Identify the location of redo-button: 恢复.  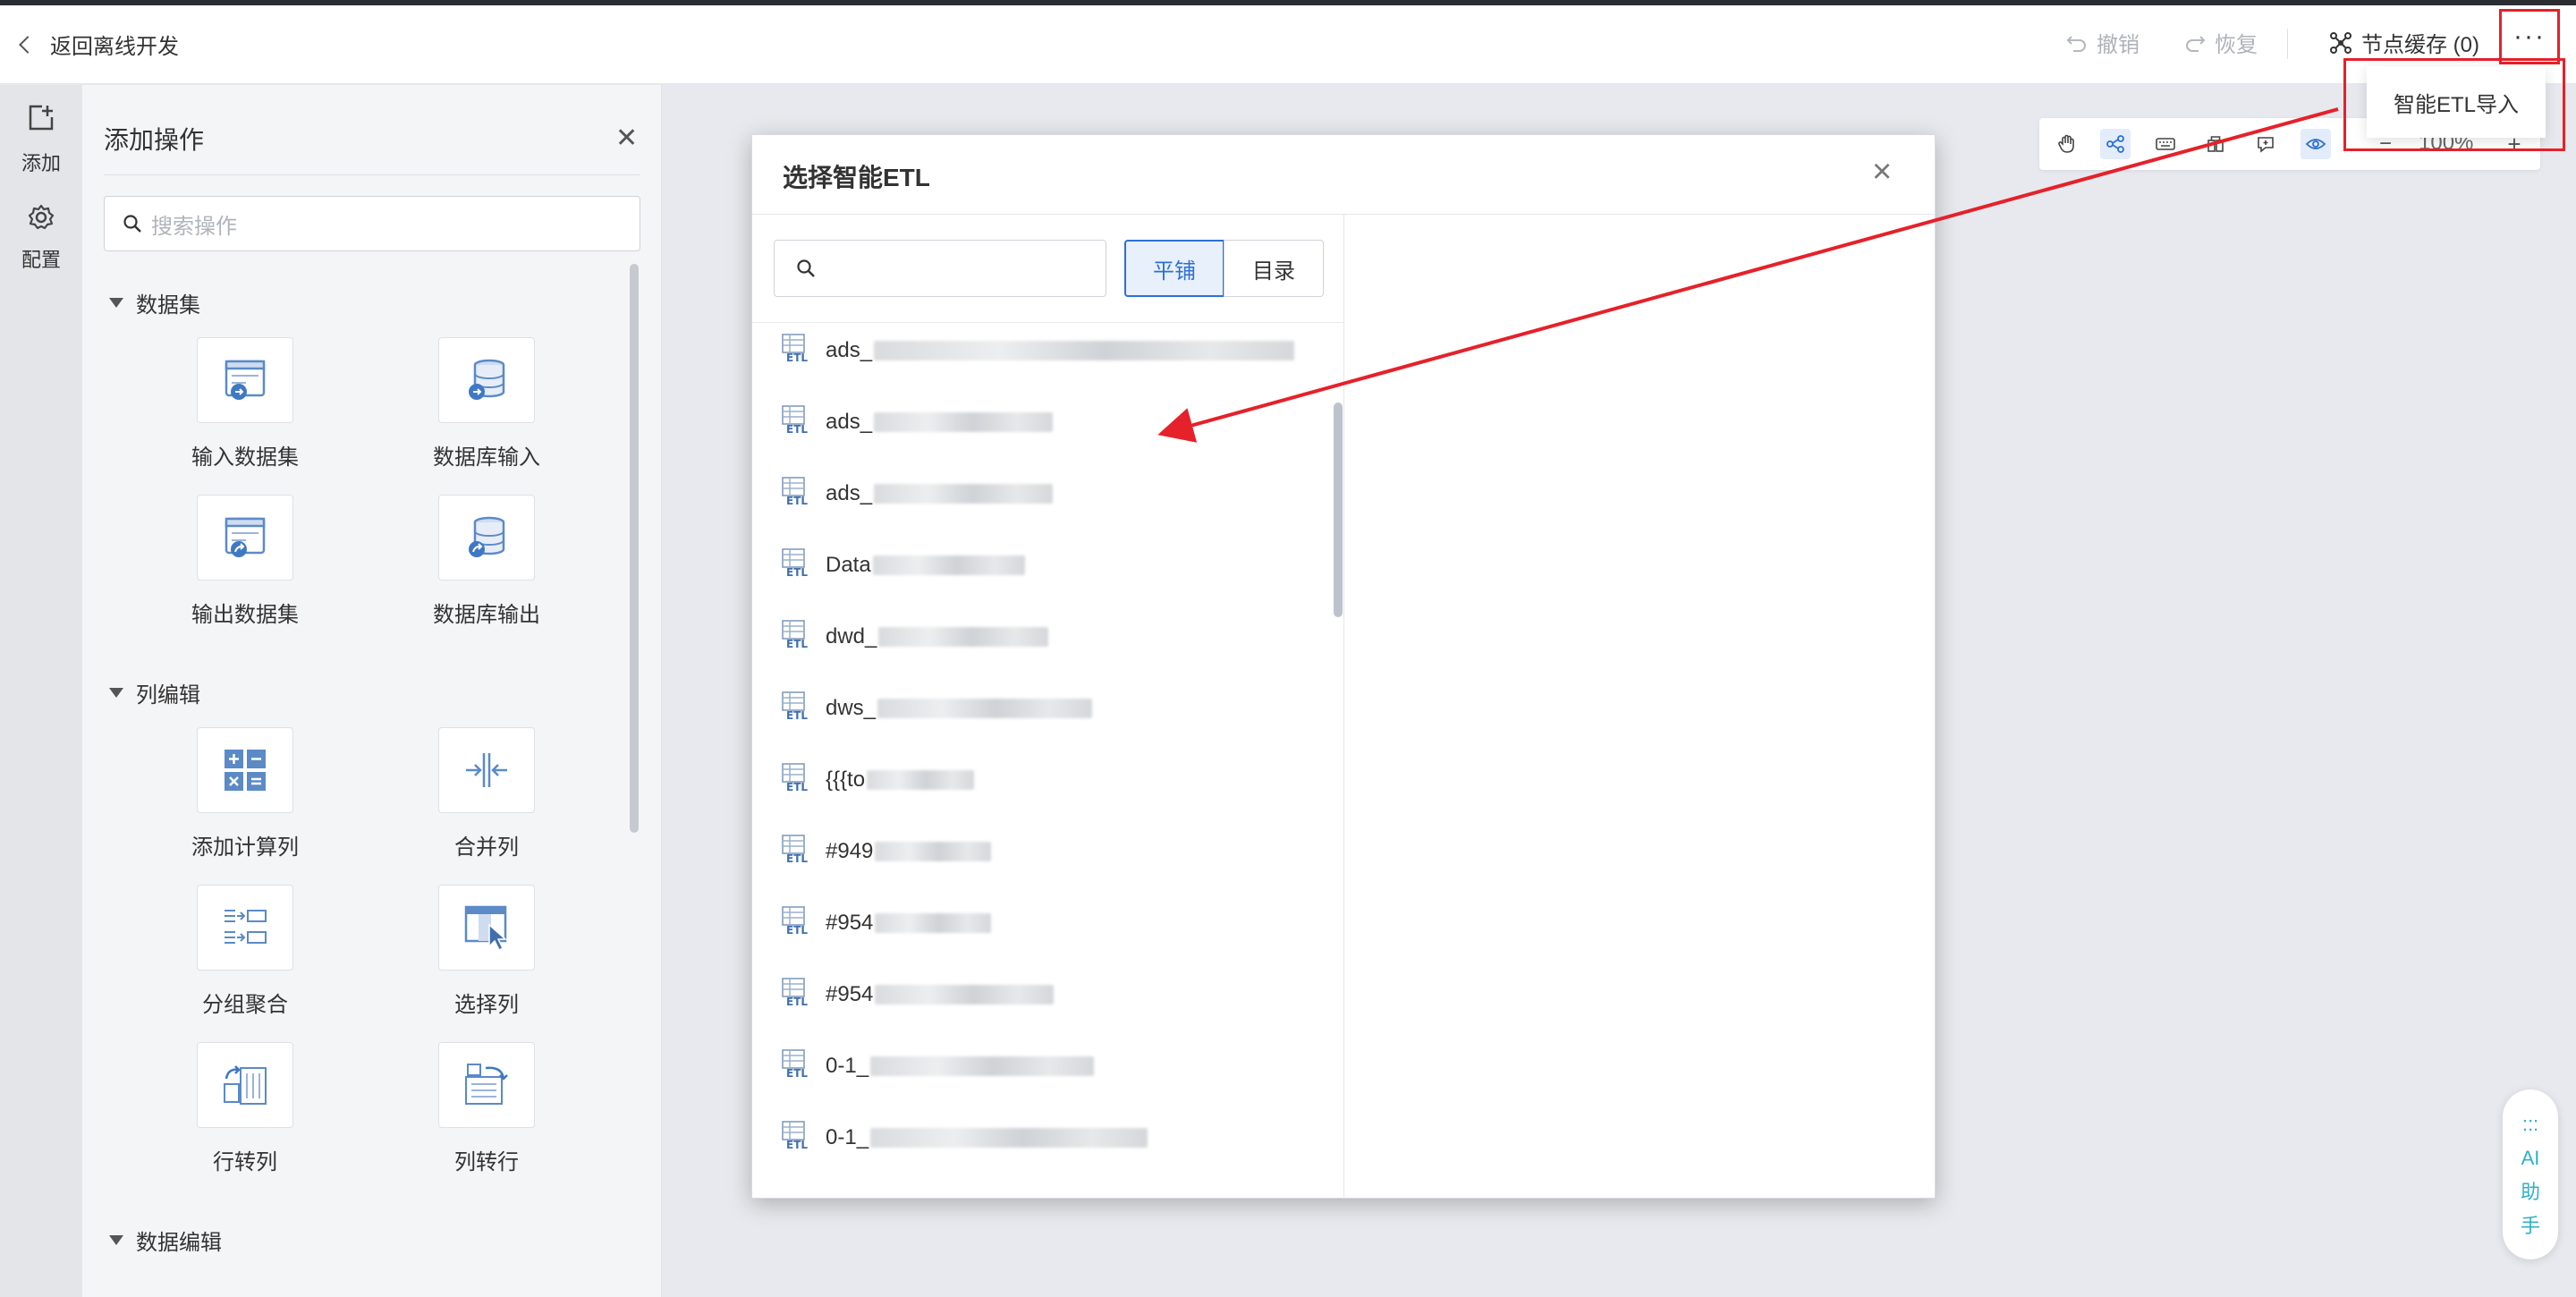
(2221, 42).